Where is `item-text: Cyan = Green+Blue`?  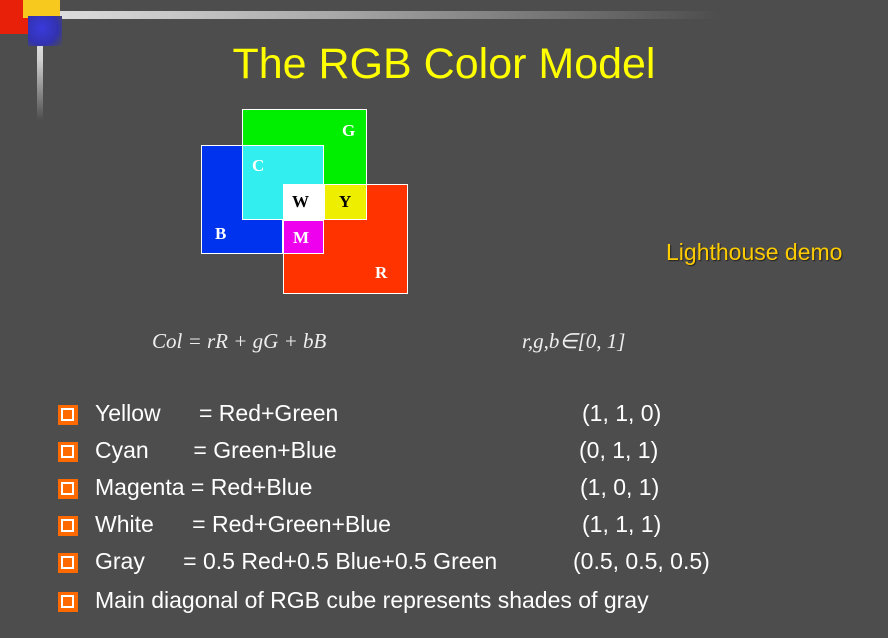 item-text: Cyan = Green+Blue is located at coordinates (216, 450).